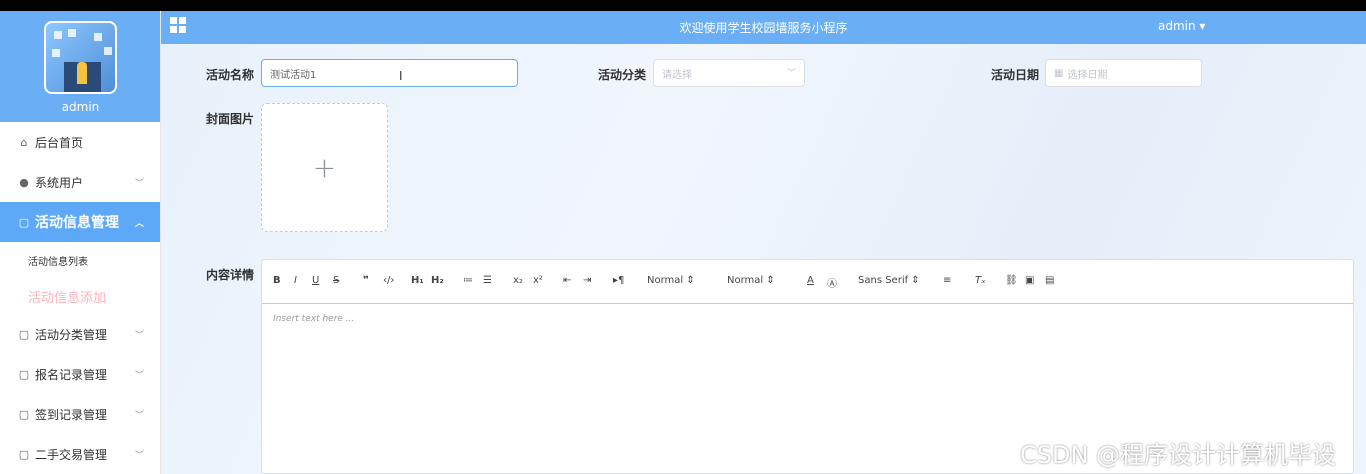  Describe the element at coordinates (71, 454) in the screenshot. I see `sidebar-item-label: 二手交易管理` at that location.